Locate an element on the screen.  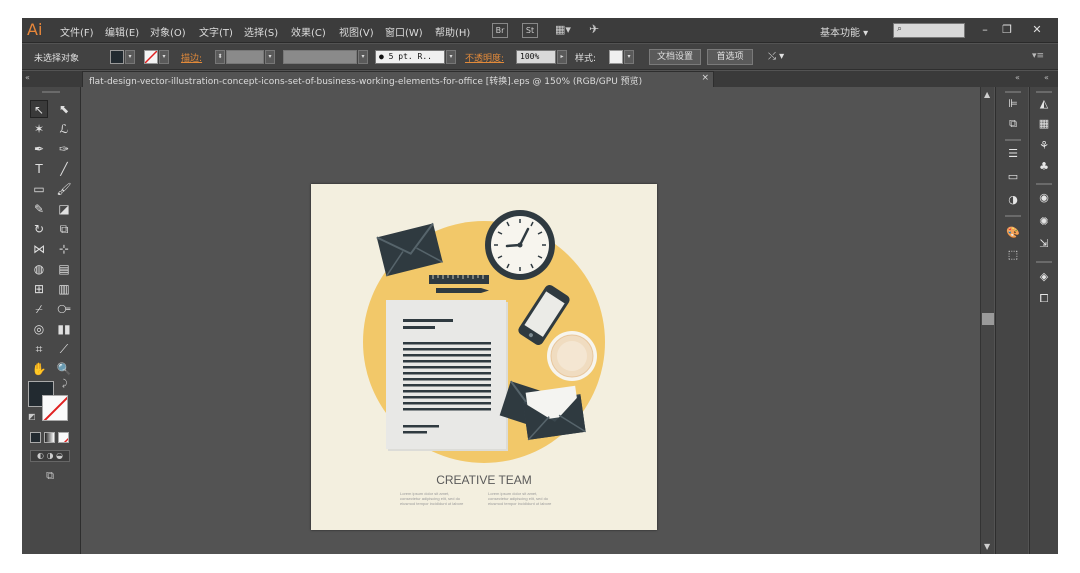
curvature-tool-icon: ✑ is located at coordinates (64, 149).